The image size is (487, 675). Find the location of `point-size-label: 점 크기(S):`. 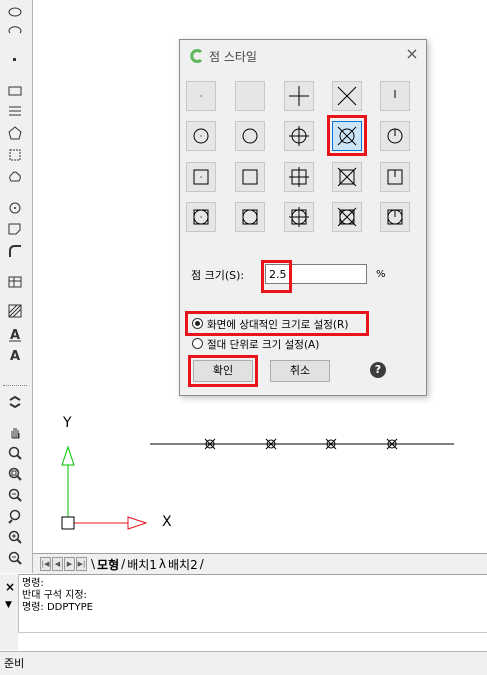

point-size-label: 점 크기(S): is located at coordinates (218, 275).